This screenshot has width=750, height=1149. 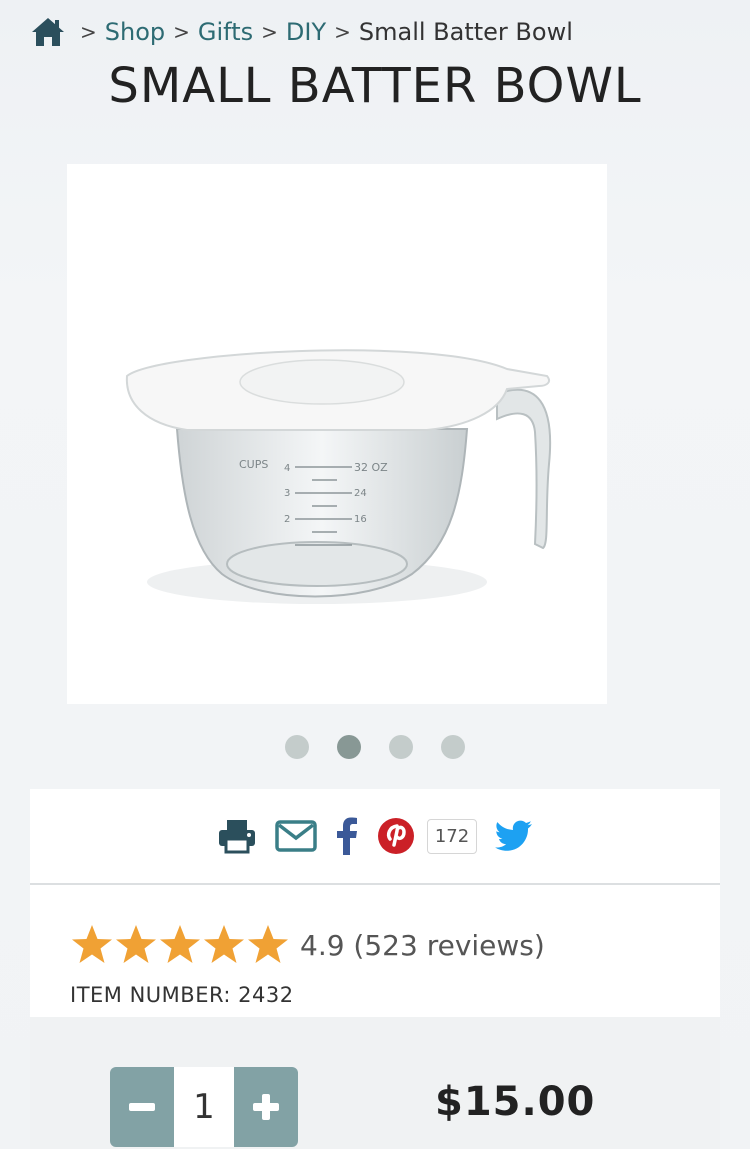 I want to click on item-number: ITEM NUMBER: 2432, so click(x=182, y=995).